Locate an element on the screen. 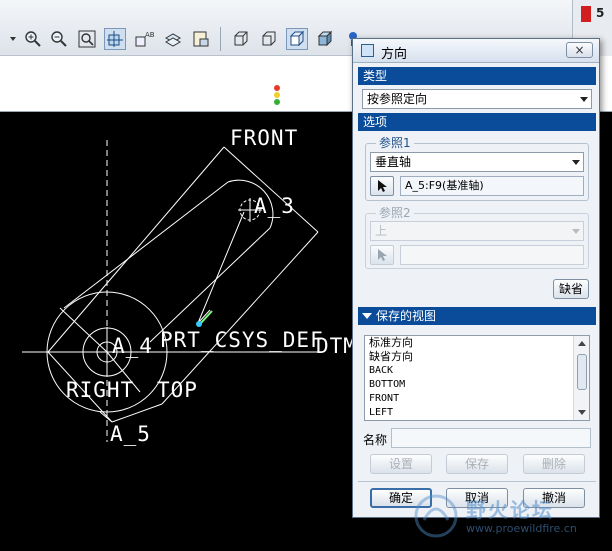 The image size is (612, 551). reorient-icon is located at coordinates (115, 39).